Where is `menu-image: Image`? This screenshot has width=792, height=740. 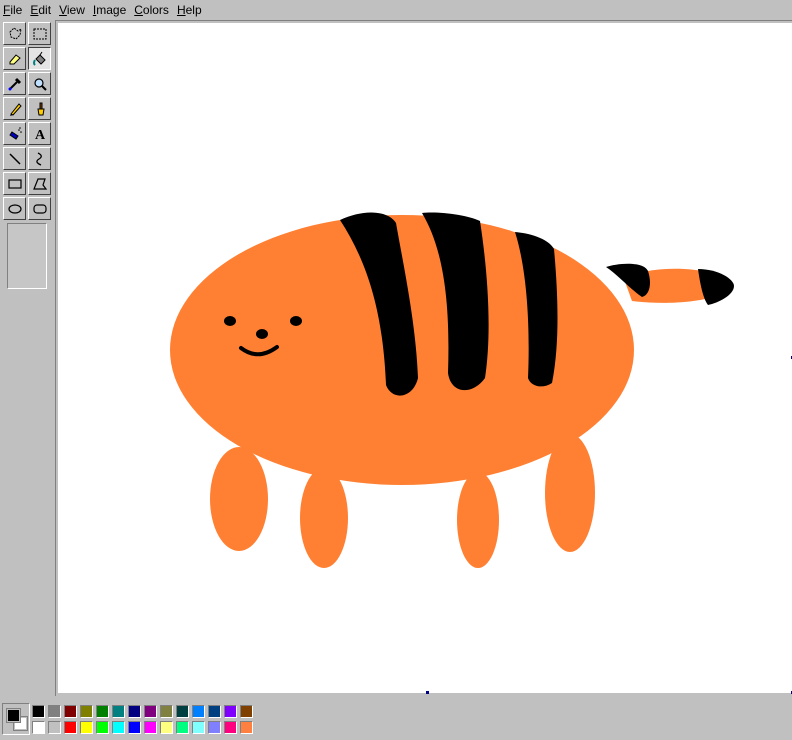 menu-image: Image is located at coordinates (109, 10).